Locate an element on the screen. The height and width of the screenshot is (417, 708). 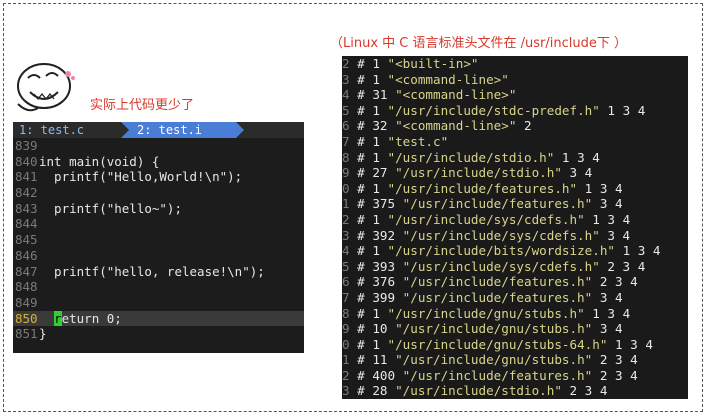
code-text: return 0; is located at coordinates (88, 318).